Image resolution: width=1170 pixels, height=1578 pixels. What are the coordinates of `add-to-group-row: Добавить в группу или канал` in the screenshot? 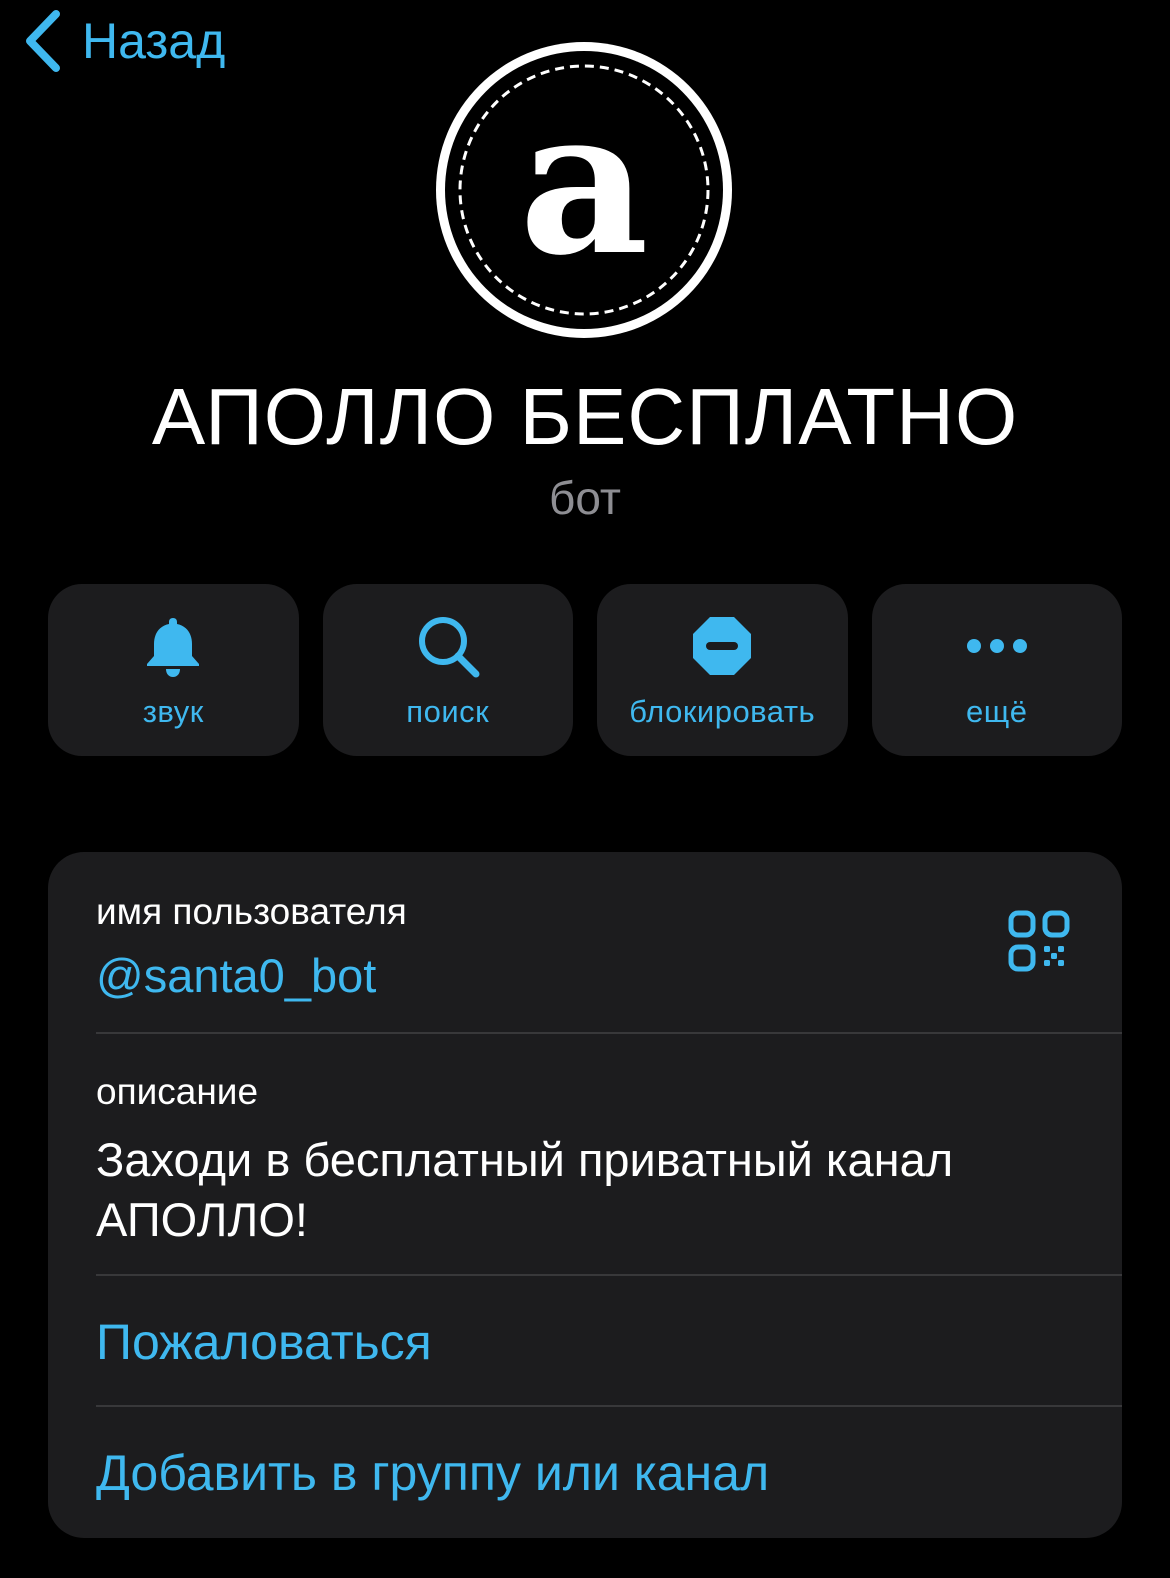 It's located at (609, 1473).